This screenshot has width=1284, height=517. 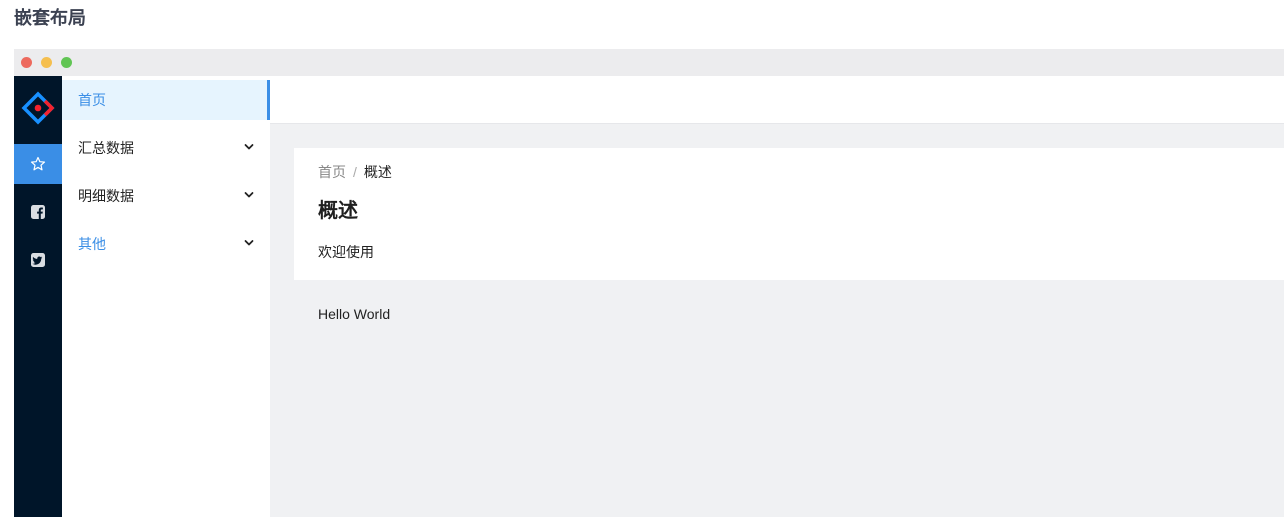 I want to click on breadcrumb-current: 概述, so click(x=377, y=172).